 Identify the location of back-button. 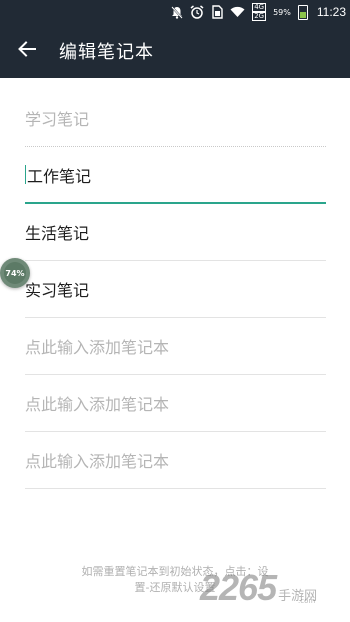
(27, 51).